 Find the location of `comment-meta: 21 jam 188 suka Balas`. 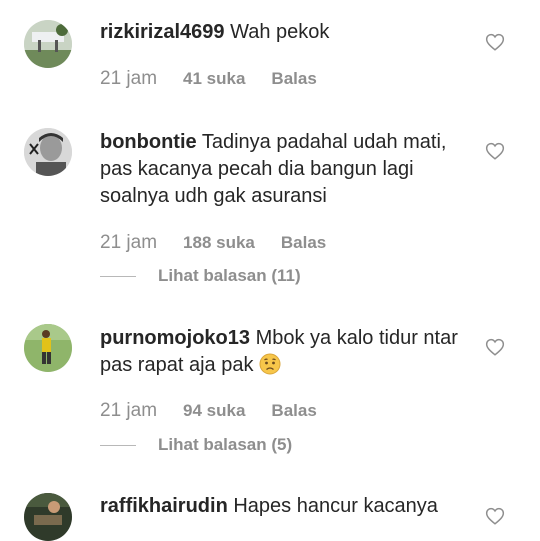

comment-meta: 21 jam 188 suka Balas is located at coordinates (213, 244).